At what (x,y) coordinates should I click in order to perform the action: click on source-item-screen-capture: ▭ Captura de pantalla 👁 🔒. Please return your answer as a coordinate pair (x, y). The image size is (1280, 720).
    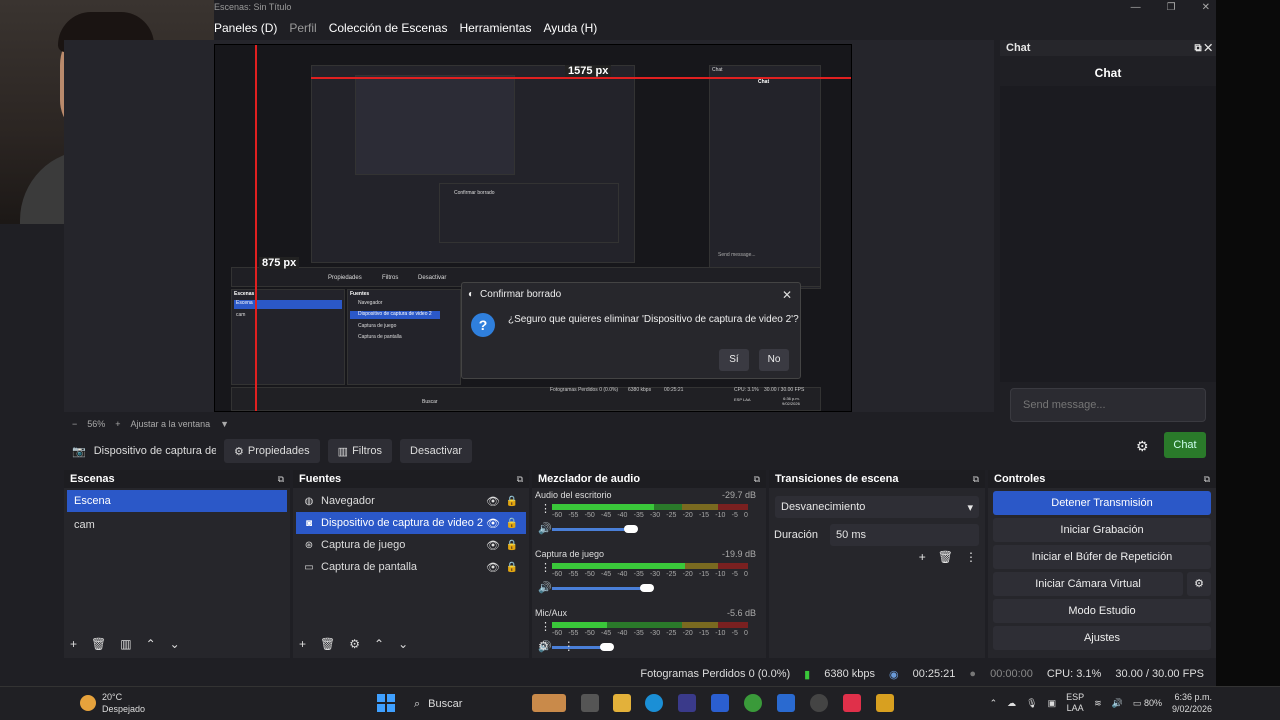
    Looking at the image, I should click on (411, 567).